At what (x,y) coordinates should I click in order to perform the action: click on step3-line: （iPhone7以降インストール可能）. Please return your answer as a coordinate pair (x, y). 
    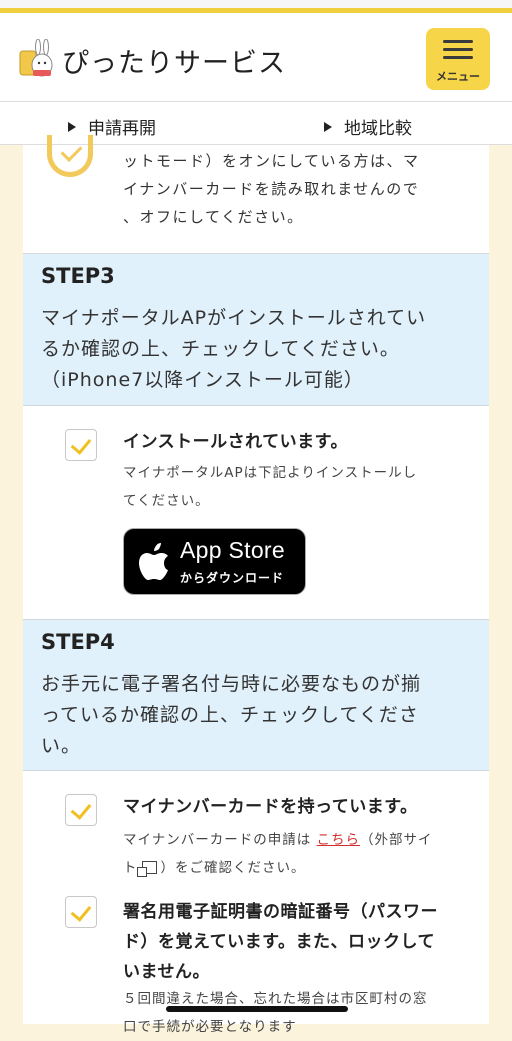
    Looking at the image, I should click on (202, 380).